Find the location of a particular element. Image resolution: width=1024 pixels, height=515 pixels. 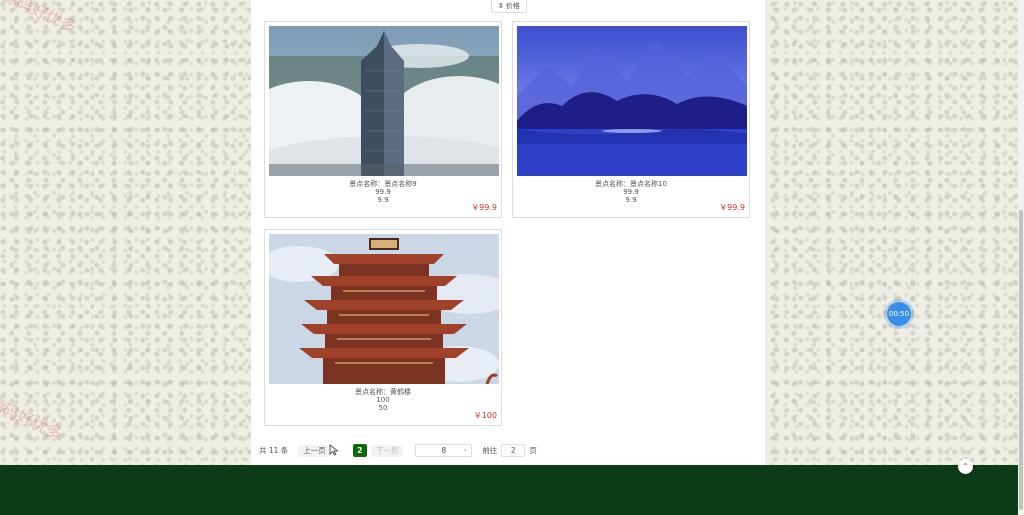

back-to-top-button: ⌃ is located at coordinates (965, 466).